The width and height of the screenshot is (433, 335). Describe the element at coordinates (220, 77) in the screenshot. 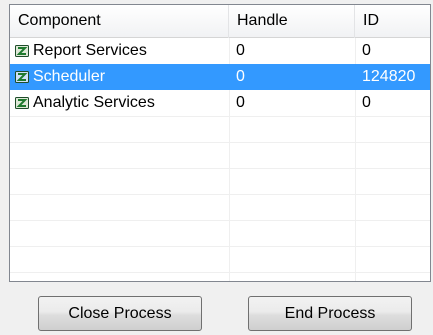

I see `table-row-selected: Scheduler 0 124820` at that location.